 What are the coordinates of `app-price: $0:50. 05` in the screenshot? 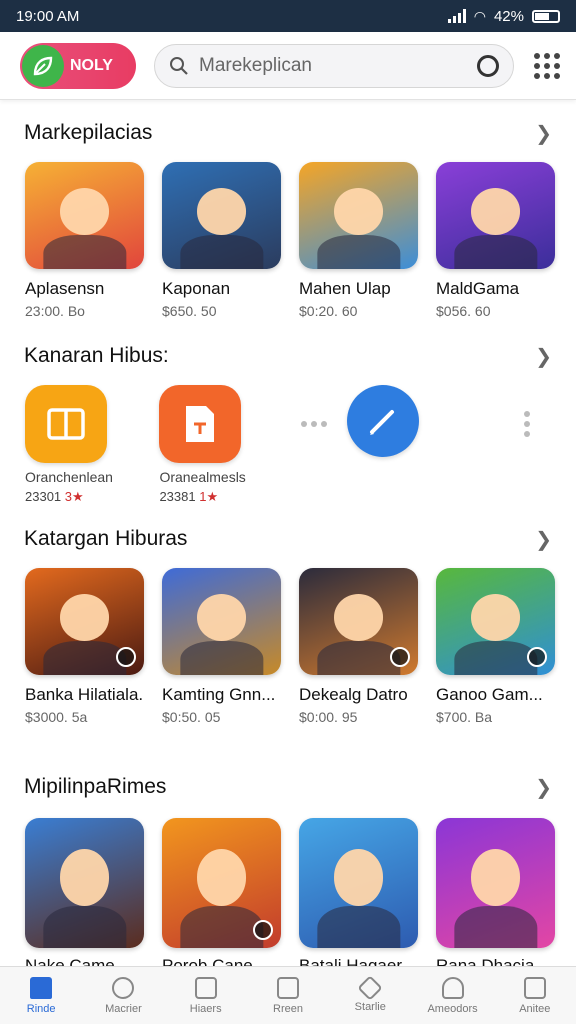 It's located at (191, 717).